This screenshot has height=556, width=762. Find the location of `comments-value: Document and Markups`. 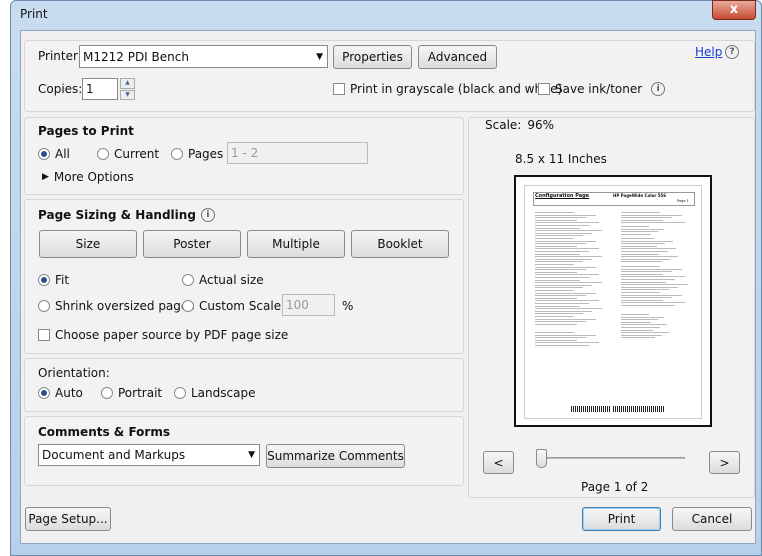

comments-value: Document and Markups is located at coordinates (114, 455).